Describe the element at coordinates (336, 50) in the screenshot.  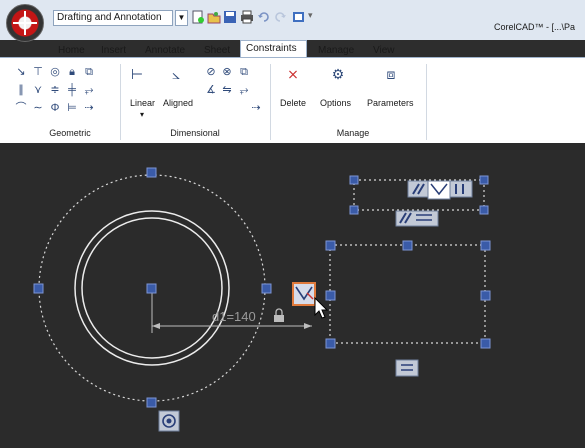
I see `tab-manage: Manage` at that location.